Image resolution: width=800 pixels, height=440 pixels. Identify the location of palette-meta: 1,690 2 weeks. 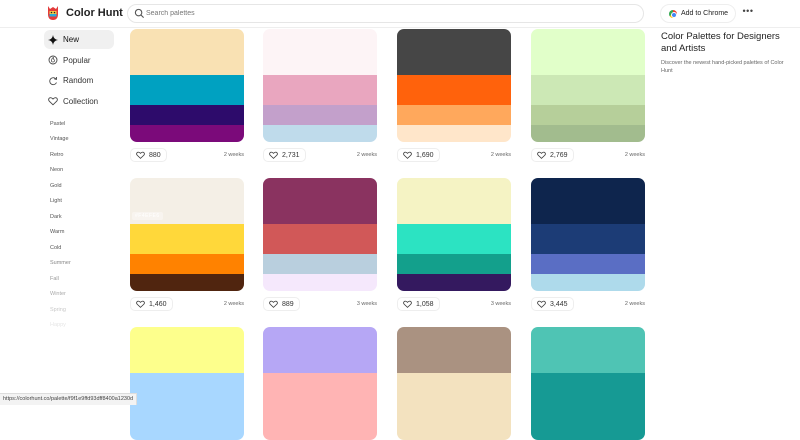
(454, 155).